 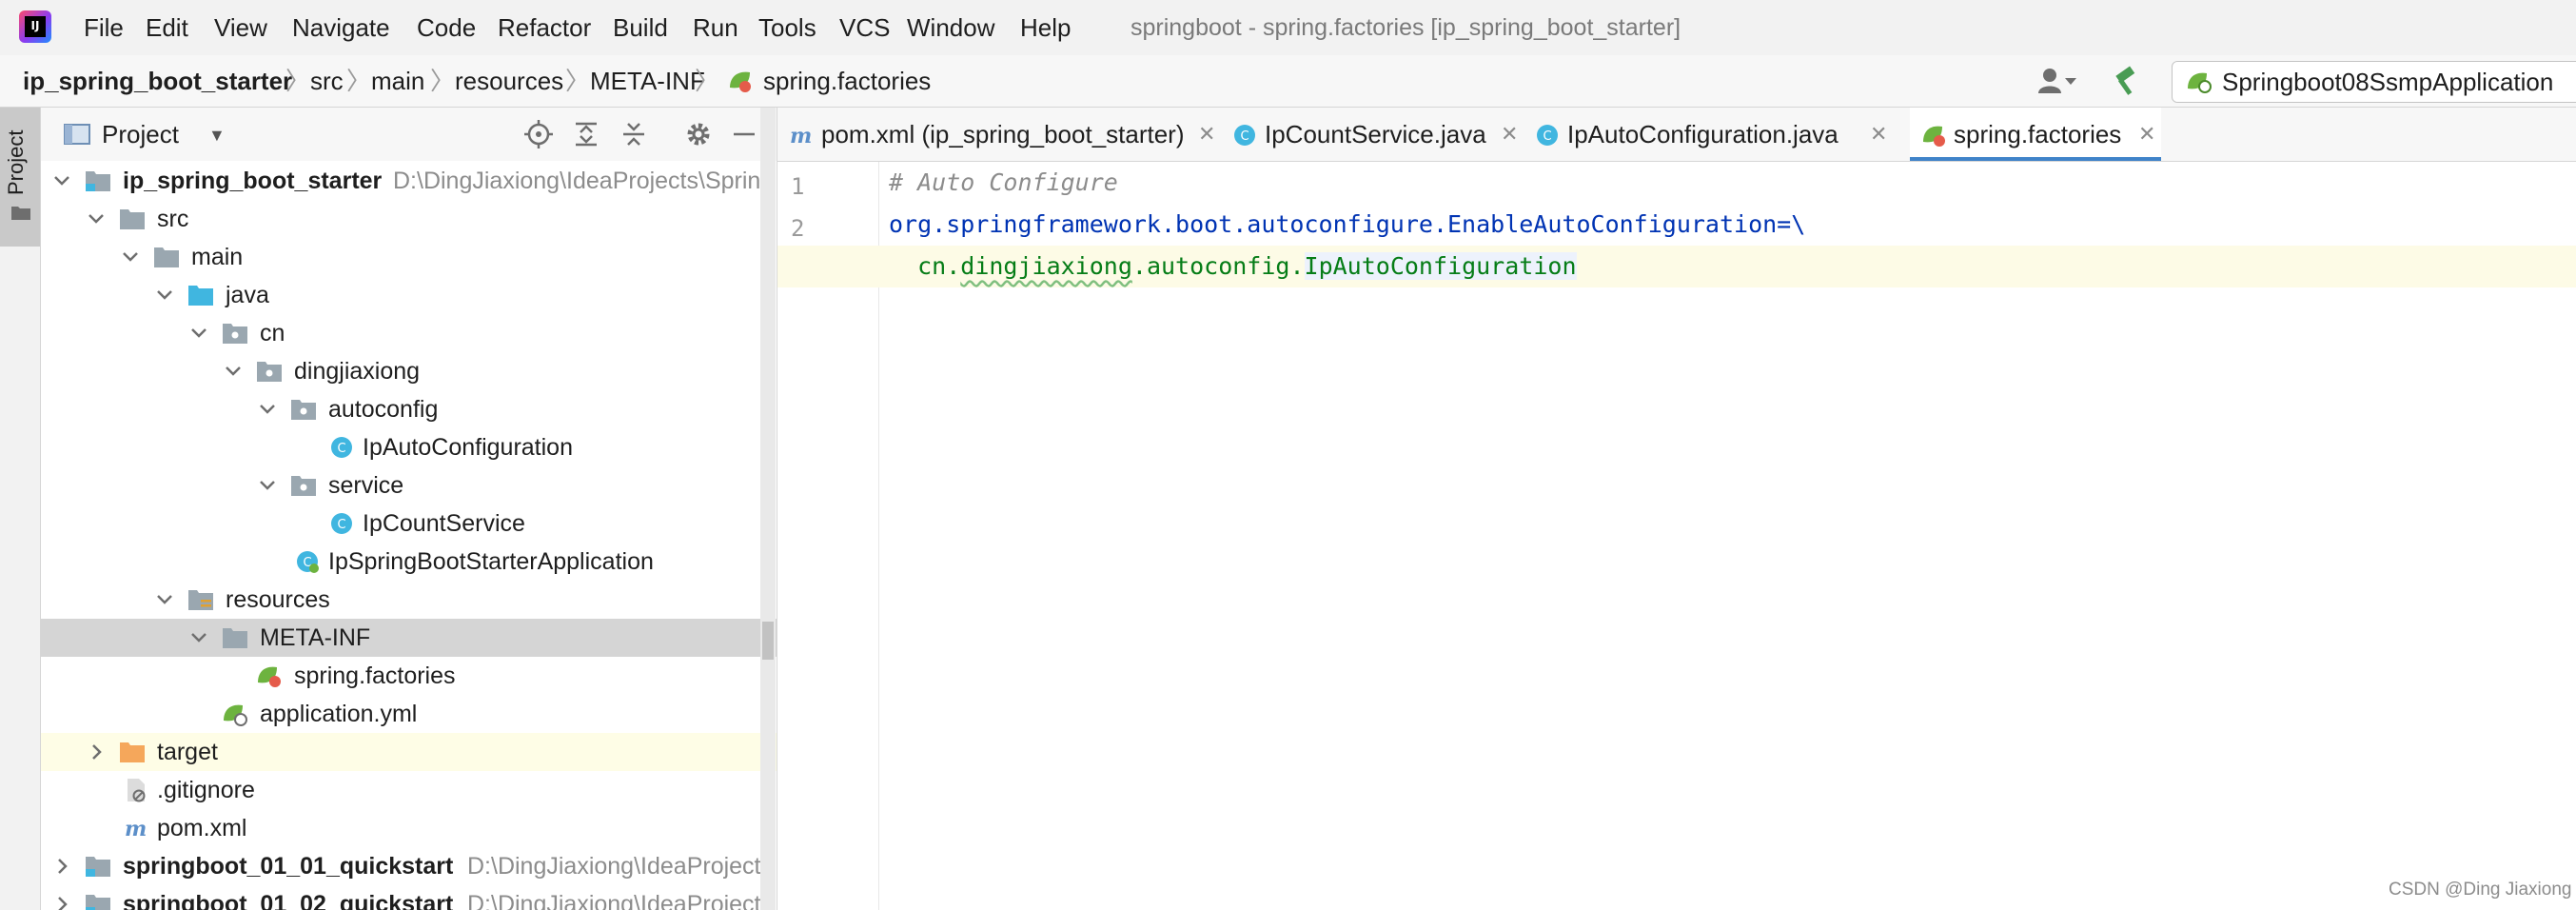 What do you see at coordinates (409, 752) in the screenshot?
I see `tree-item-target: target` at bounding box center [409, 752].